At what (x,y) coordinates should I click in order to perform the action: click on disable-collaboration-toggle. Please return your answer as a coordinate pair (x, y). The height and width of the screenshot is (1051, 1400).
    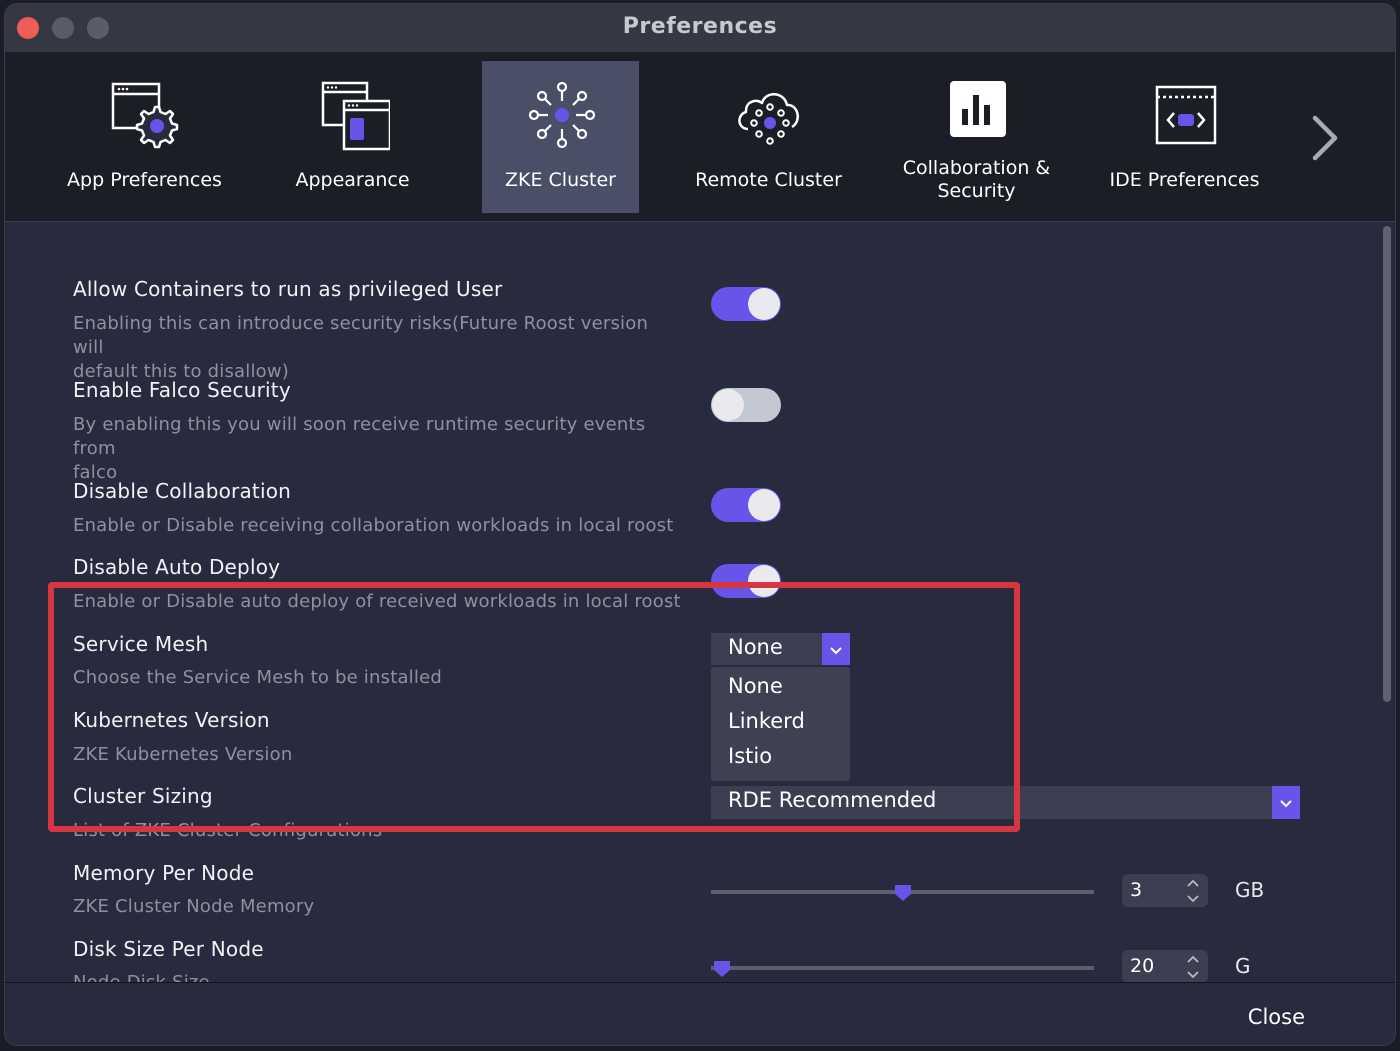
    Looking at the image, I should click on (746, 505).